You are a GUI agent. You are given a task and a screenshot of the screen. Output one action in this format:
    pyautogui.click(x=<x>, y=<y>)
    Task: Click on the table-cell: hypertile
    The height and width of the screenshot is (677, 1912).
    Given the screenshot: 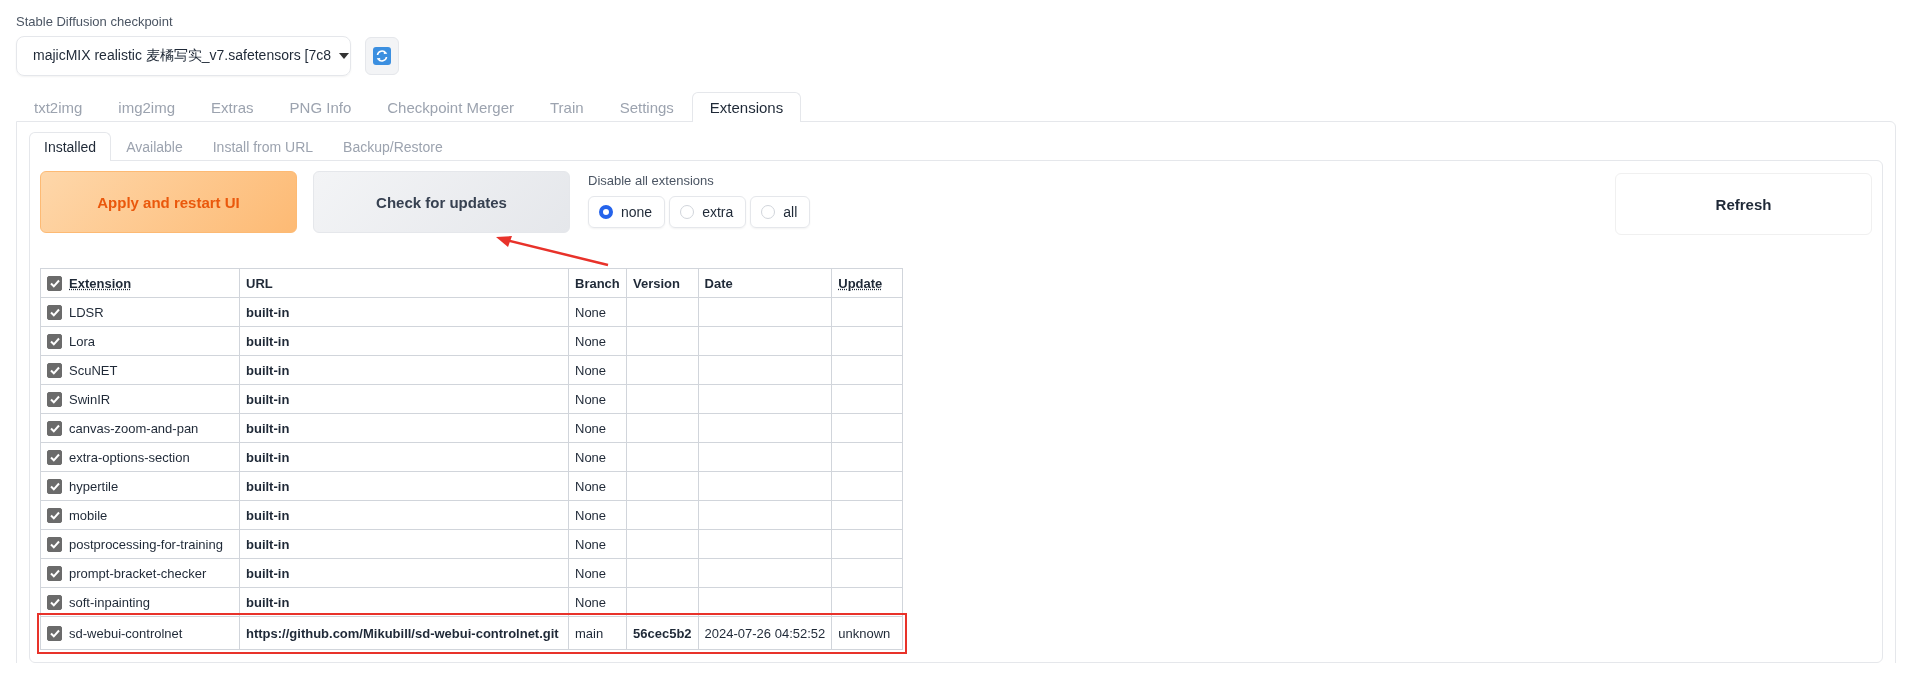 What is the action you would take?
    pyautogui.click(x=140, y=486)
    